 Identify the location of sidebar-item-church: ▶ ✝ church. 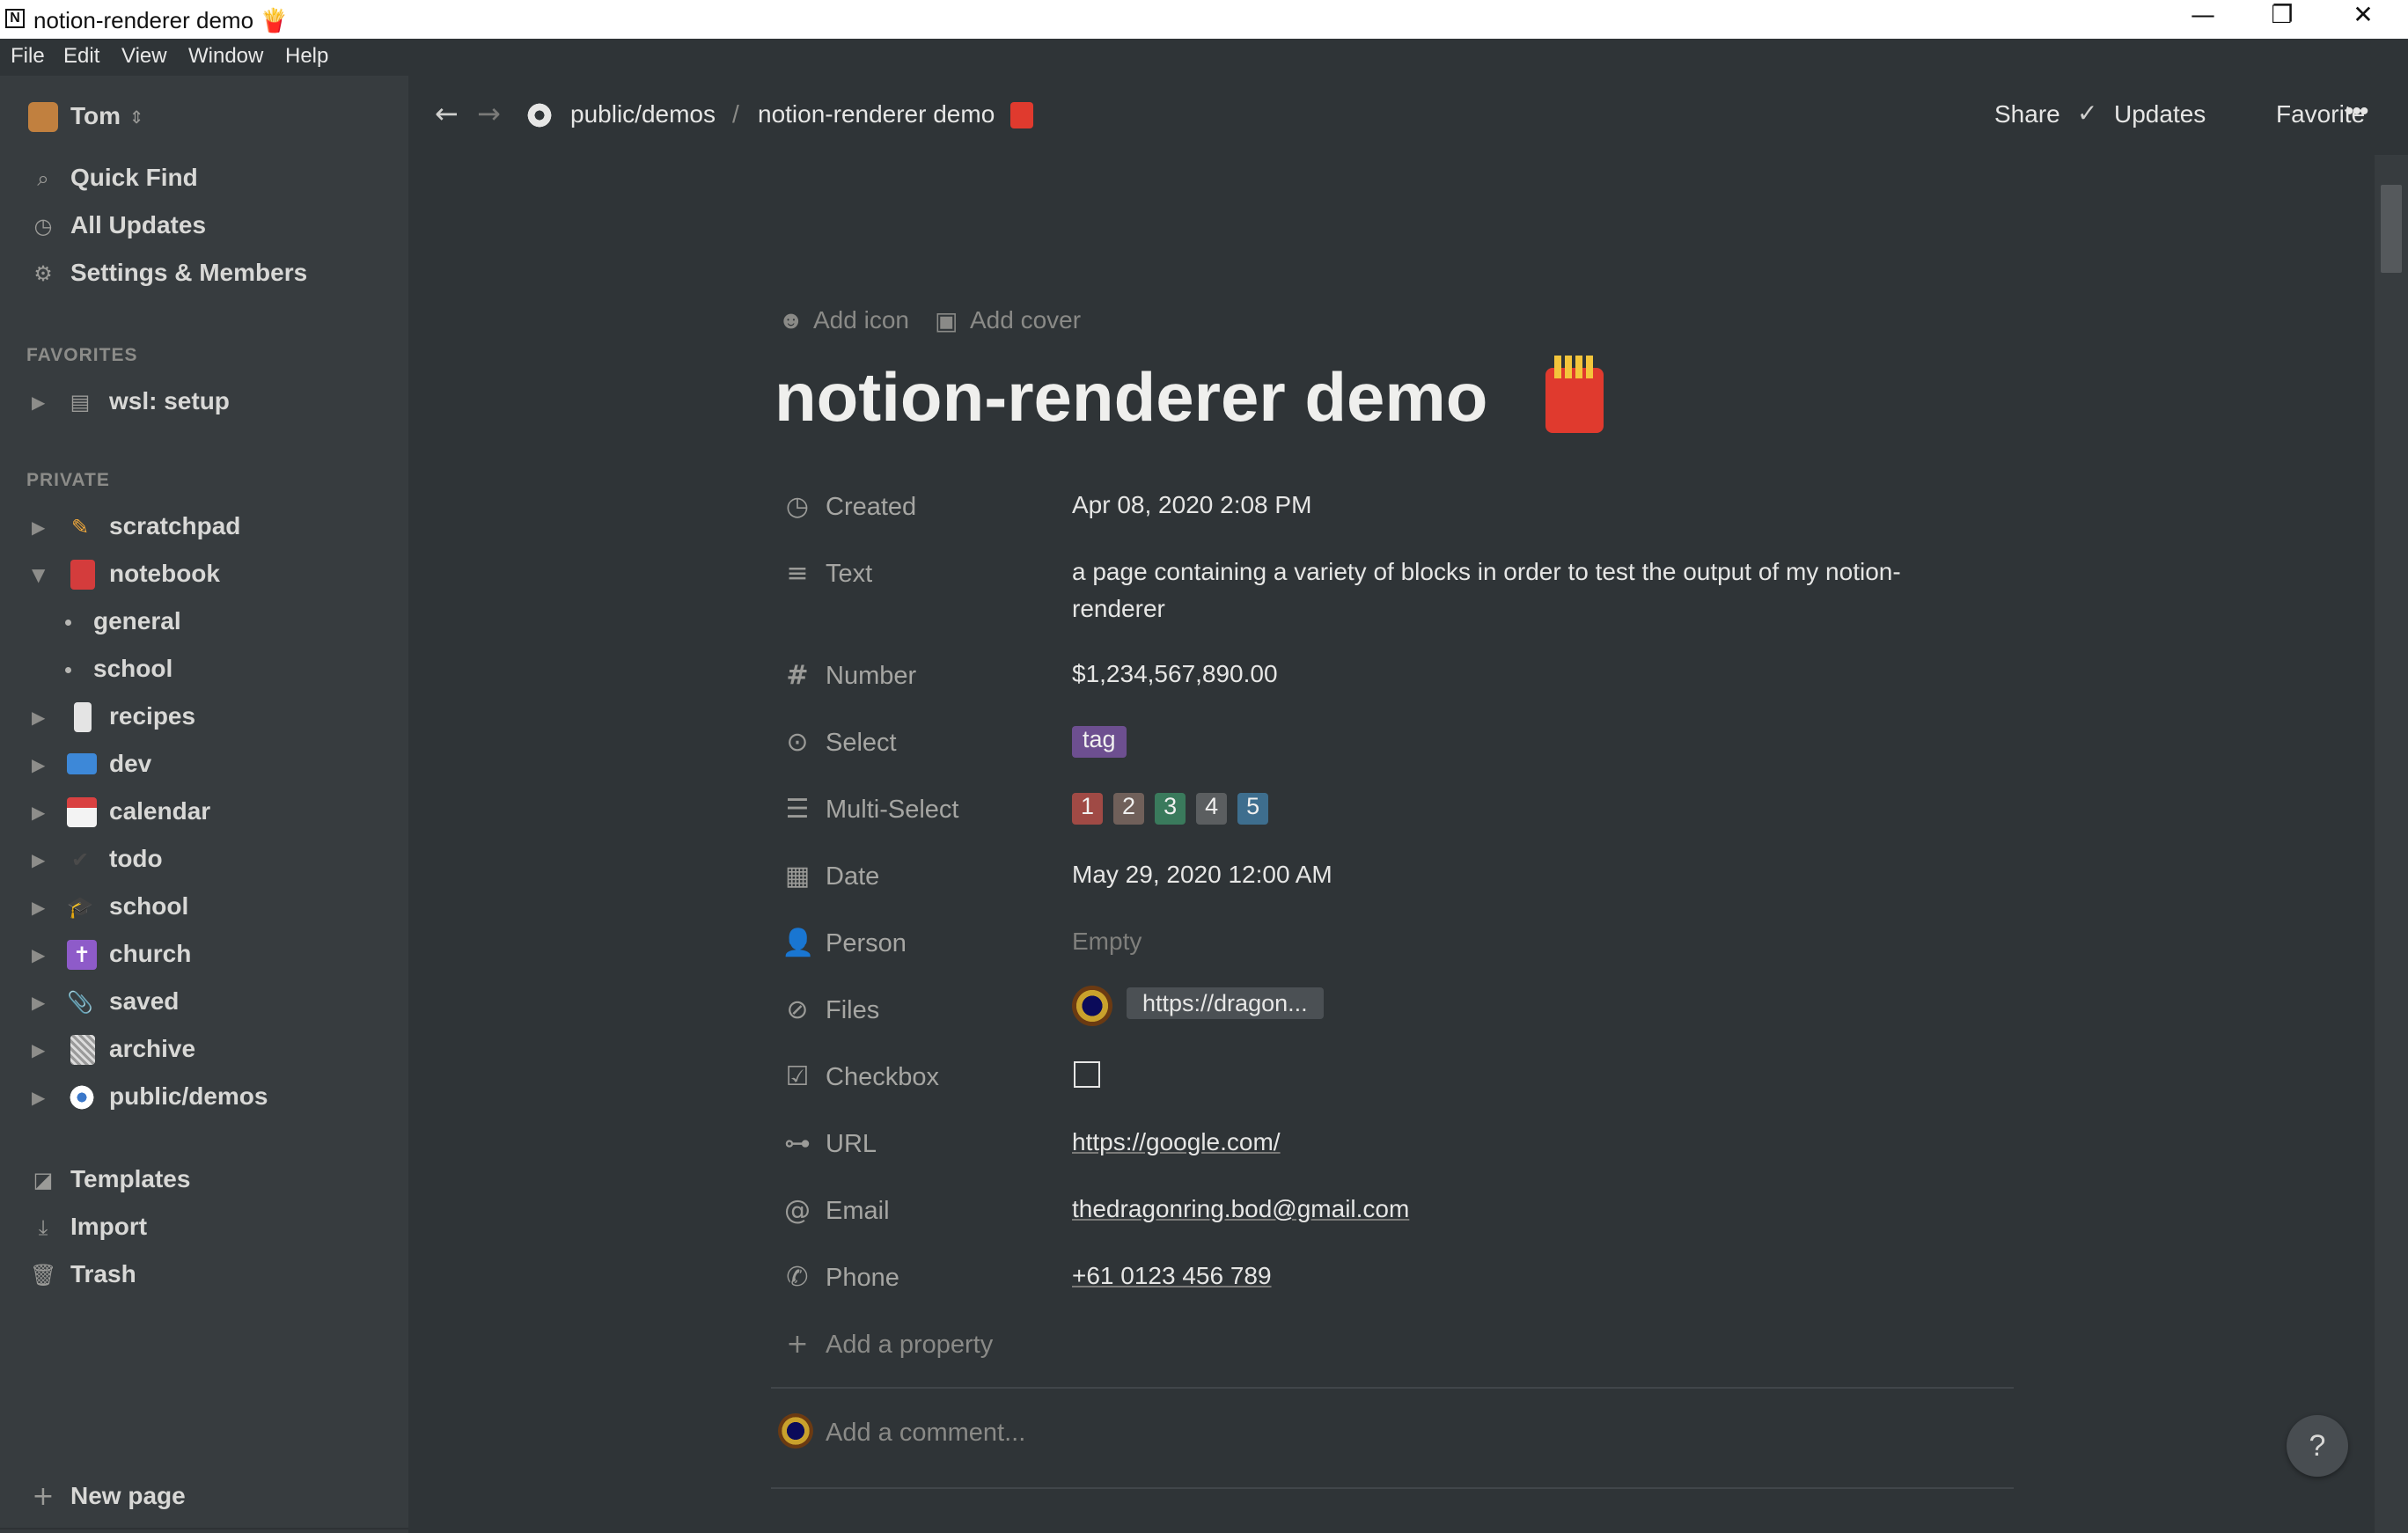
(204, 954).